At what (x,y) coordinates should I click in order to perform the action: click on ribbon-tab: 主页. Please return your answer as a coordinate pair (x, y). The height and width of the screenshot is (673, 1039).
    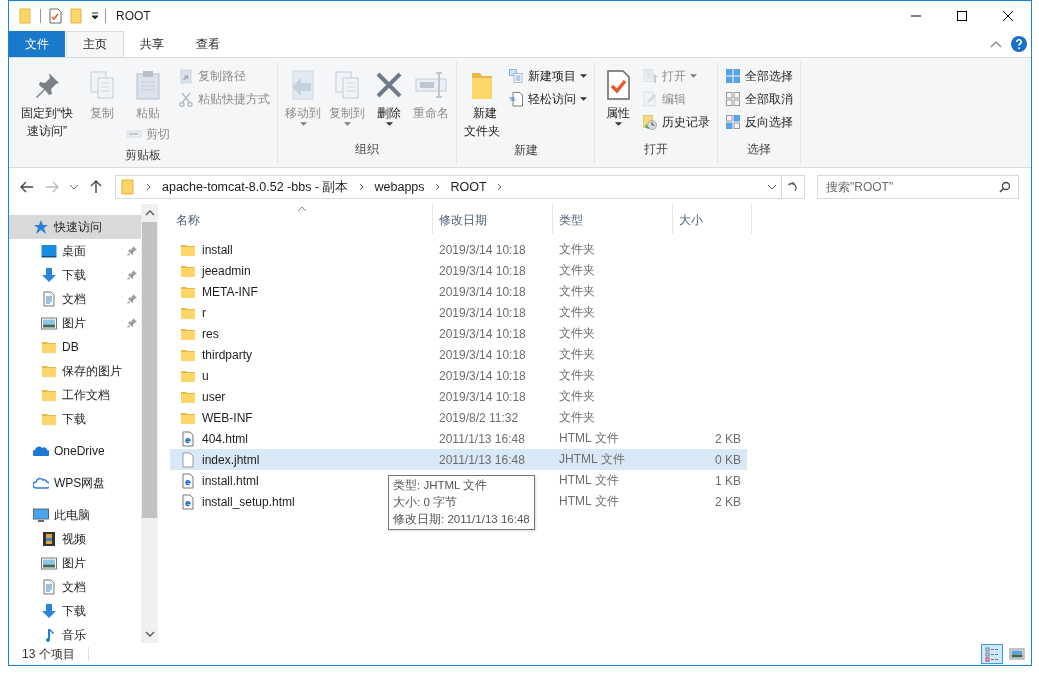
    Looking at the image, I should click on (95, 44).